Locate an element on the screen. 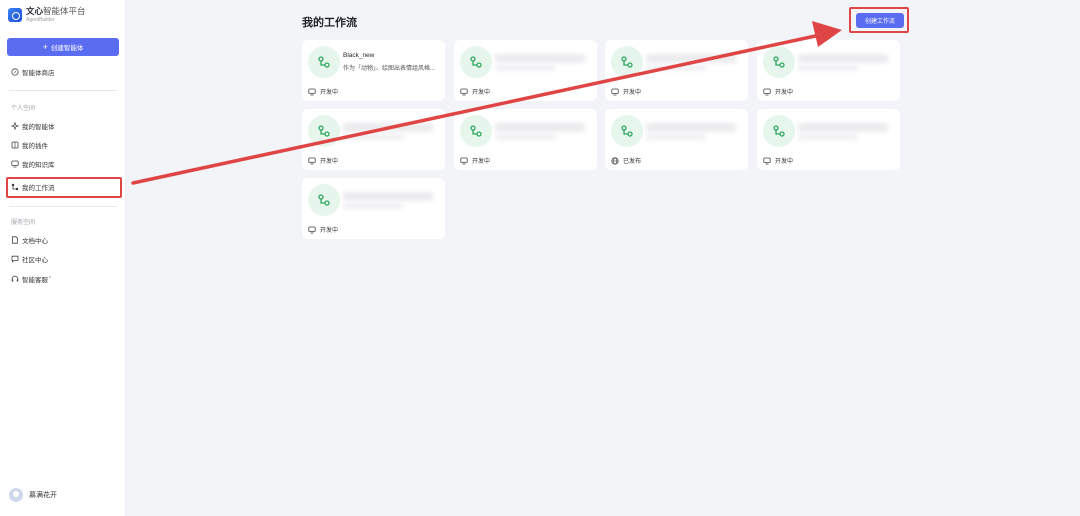  user-profile: 慕满花开 is located at coordinates (33, 495).